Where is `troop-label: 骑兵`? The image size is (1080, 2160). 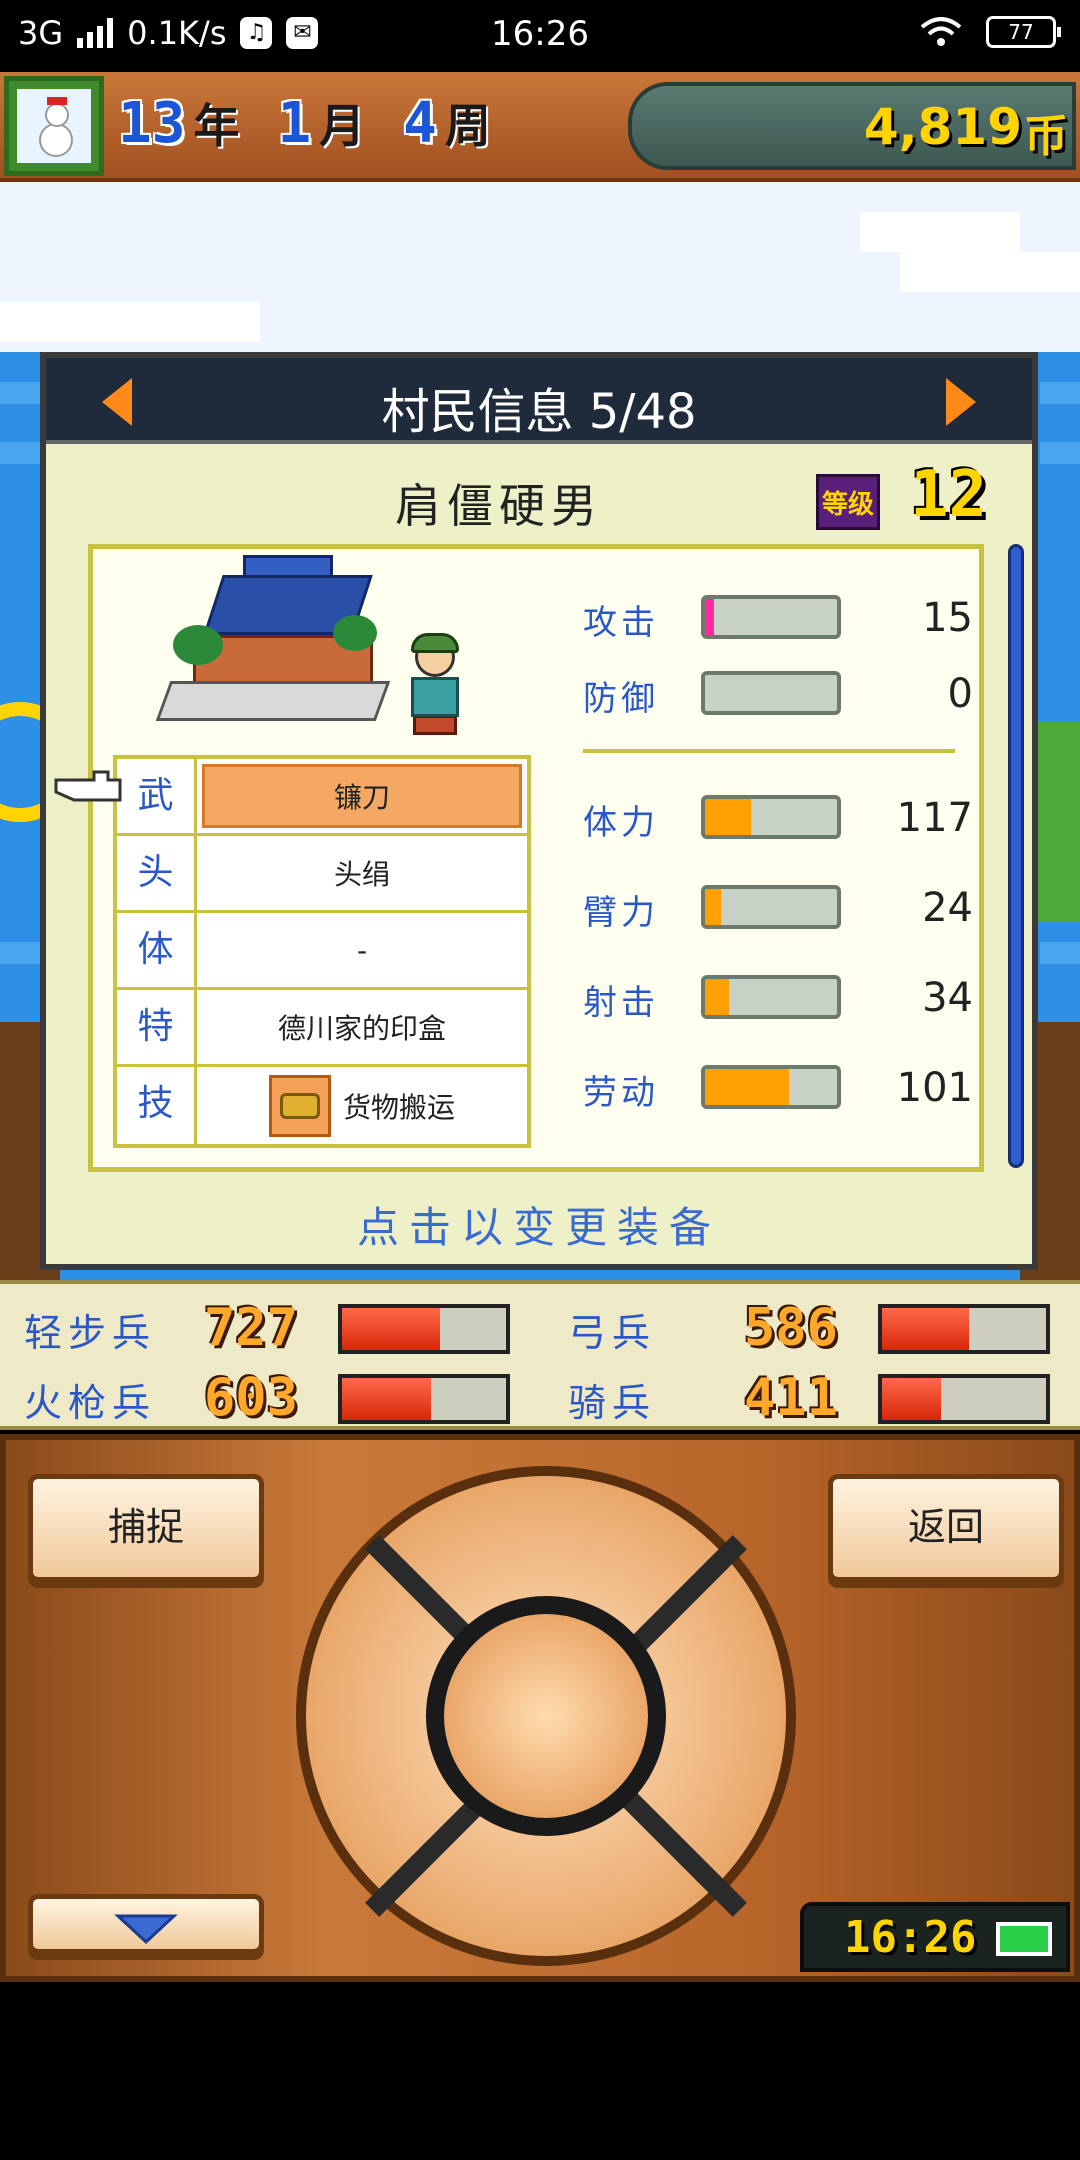
troop-label: 骑兵 is located at coordinates (612, 1403).